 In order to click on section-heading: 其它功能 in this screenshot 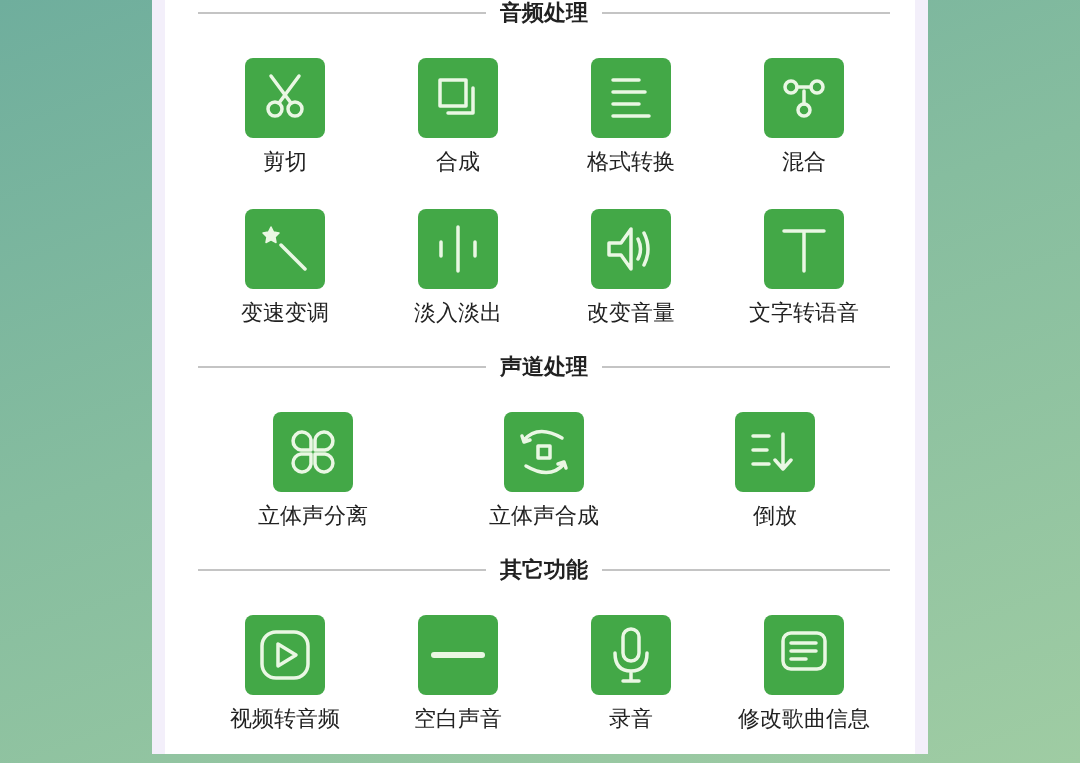, I will do `click(544, 570)`.